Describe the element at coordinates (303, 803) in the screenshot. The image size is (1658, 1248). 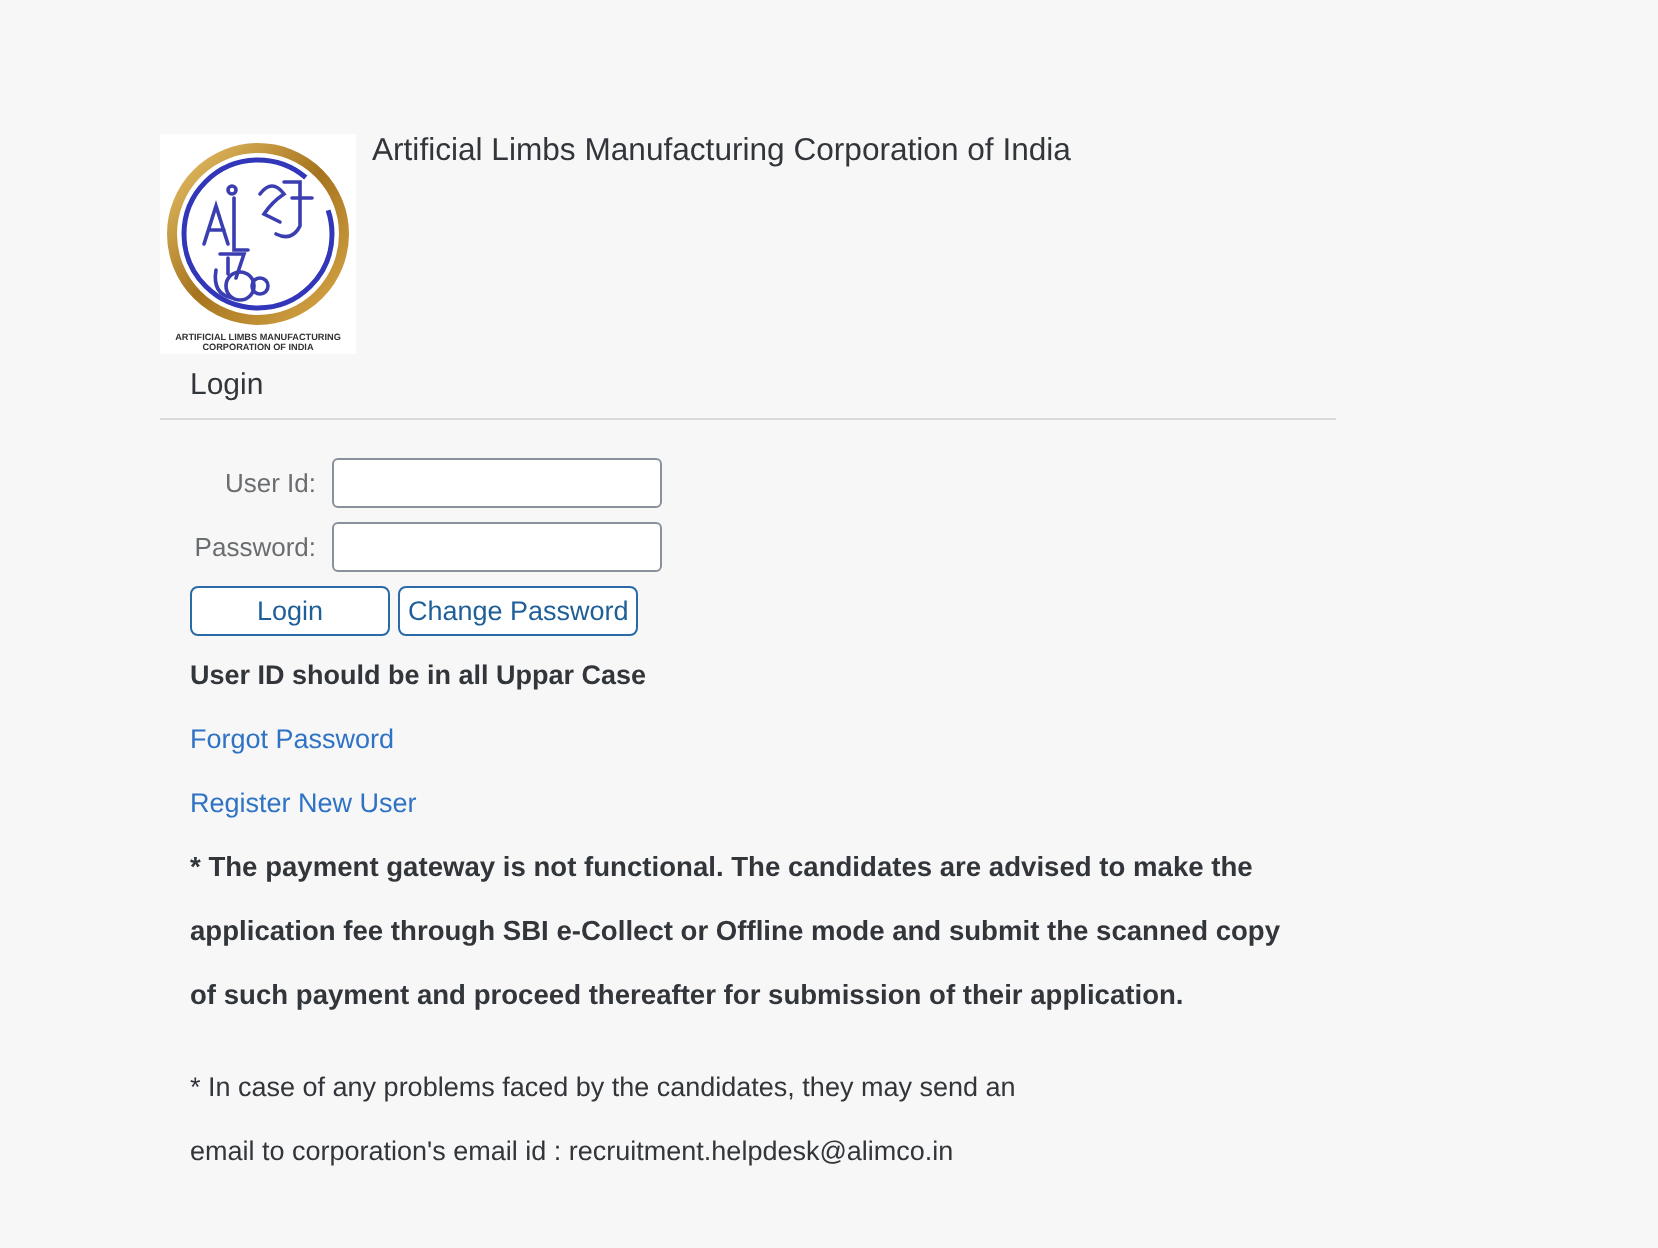
I see `register-link: Register New User` at that location.